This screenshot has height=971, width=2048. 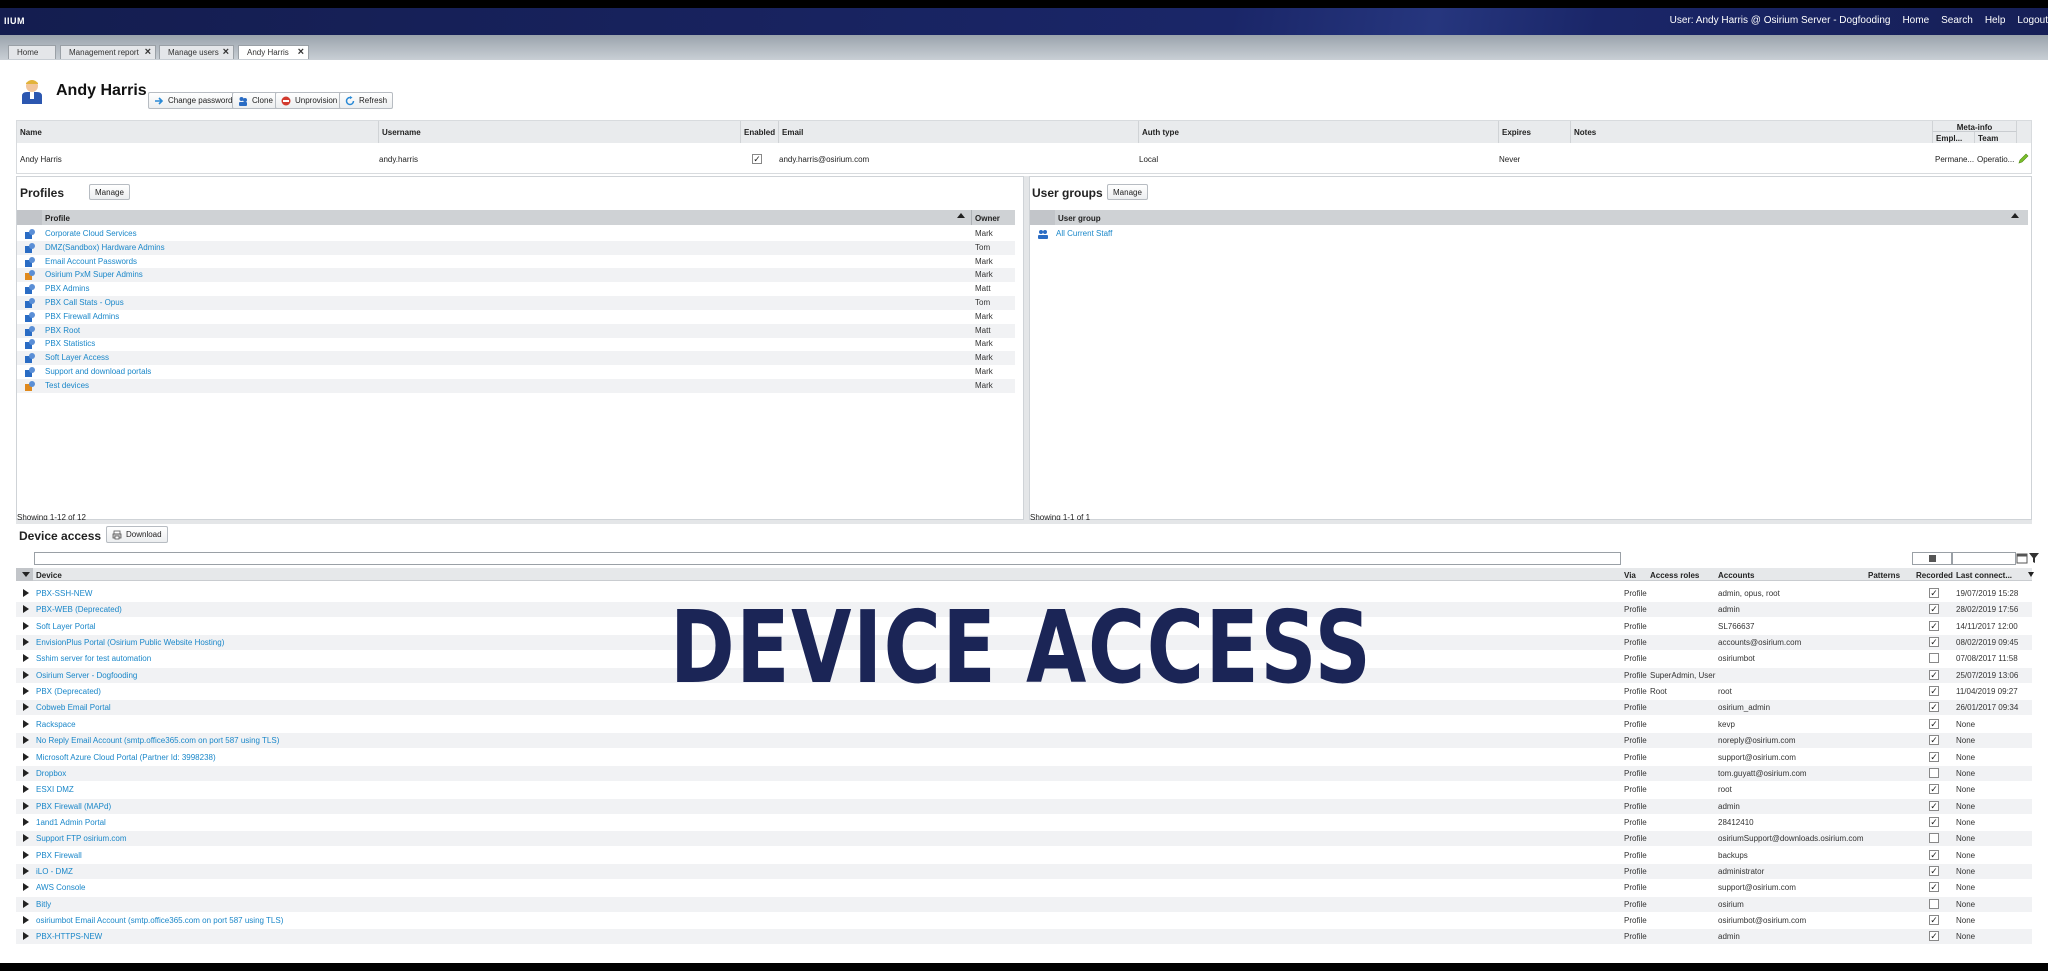 What do you see at coordinates (2031, 574) in the screenshot?
I see `column-menu-icon` at bounding box center [2031, 574].